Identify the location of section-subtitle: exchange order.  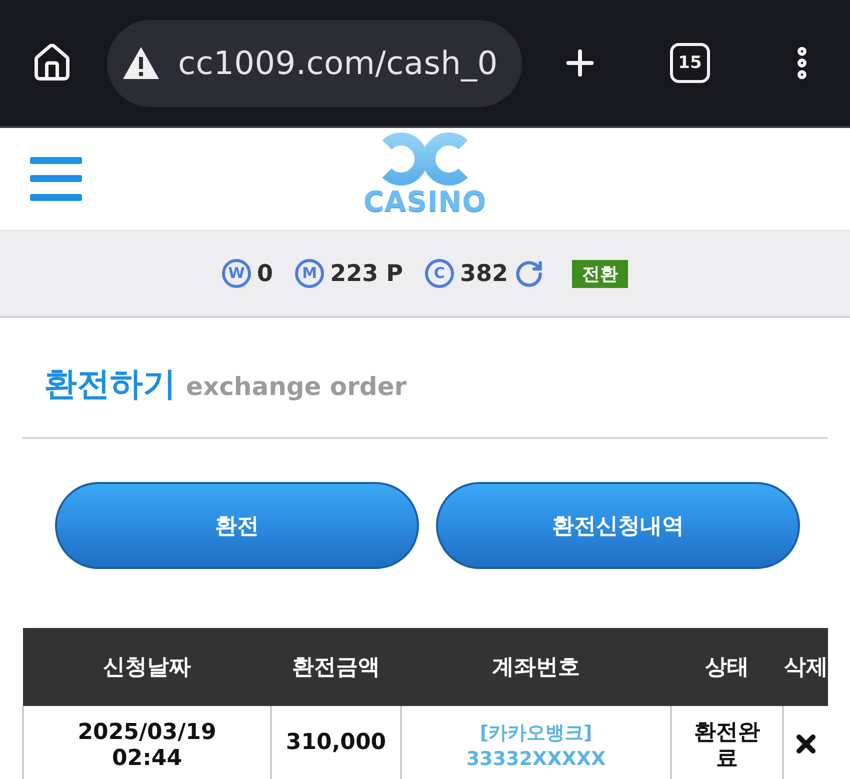
(296, 386).